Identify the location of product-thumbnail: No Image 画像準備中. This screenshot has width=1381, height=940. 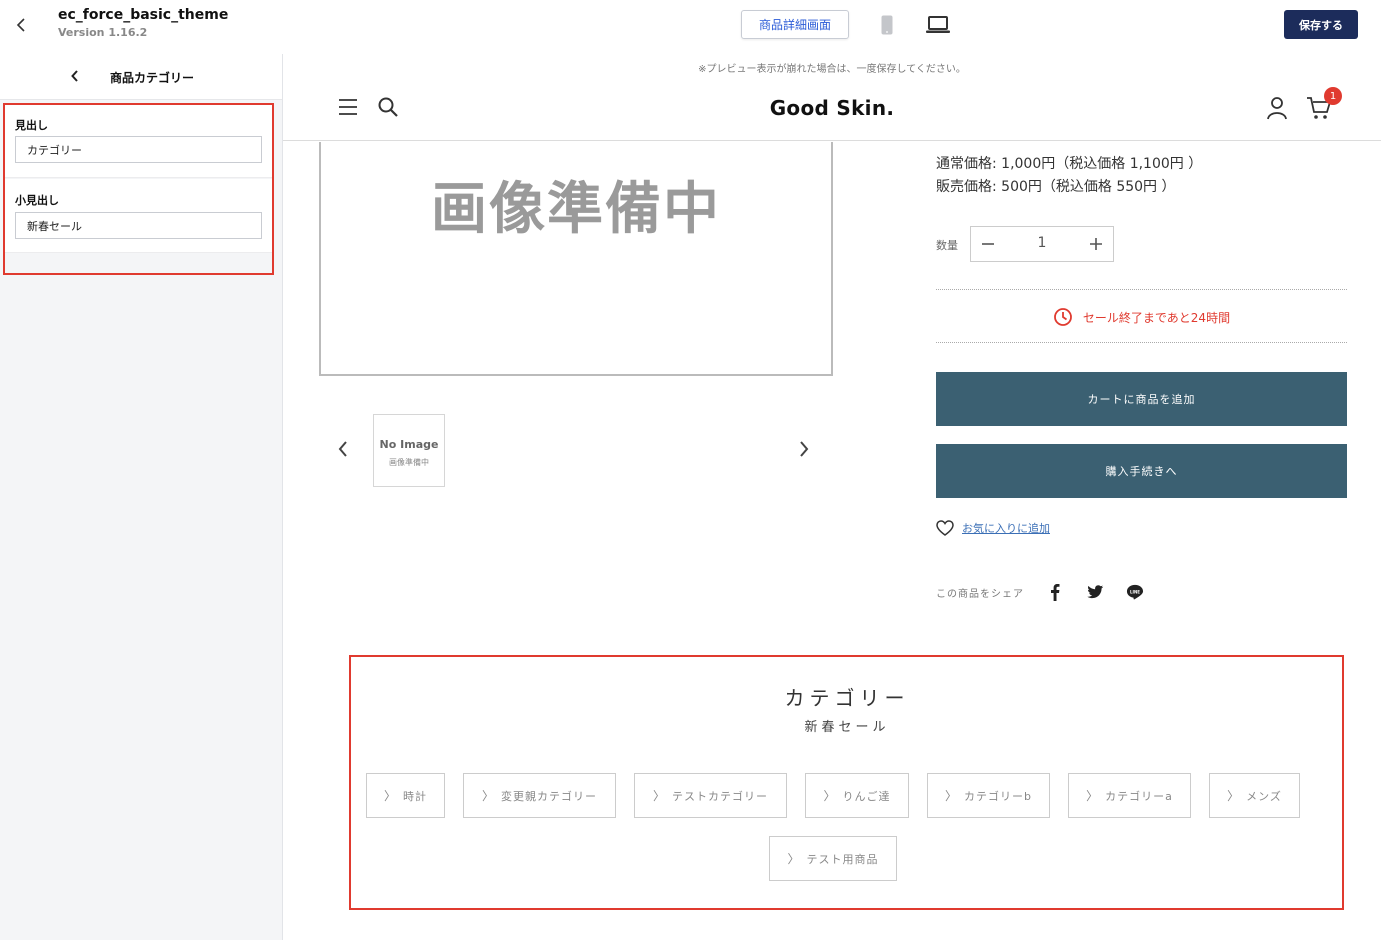
(409, 450).